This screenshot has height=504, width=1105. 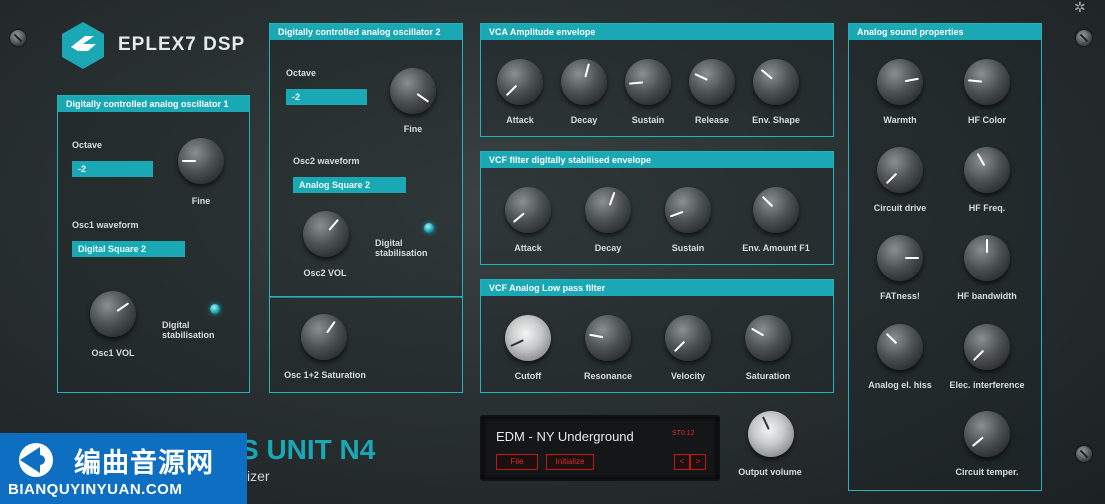 I want to click on hf-freq-knob, so click(x=987, y=170).